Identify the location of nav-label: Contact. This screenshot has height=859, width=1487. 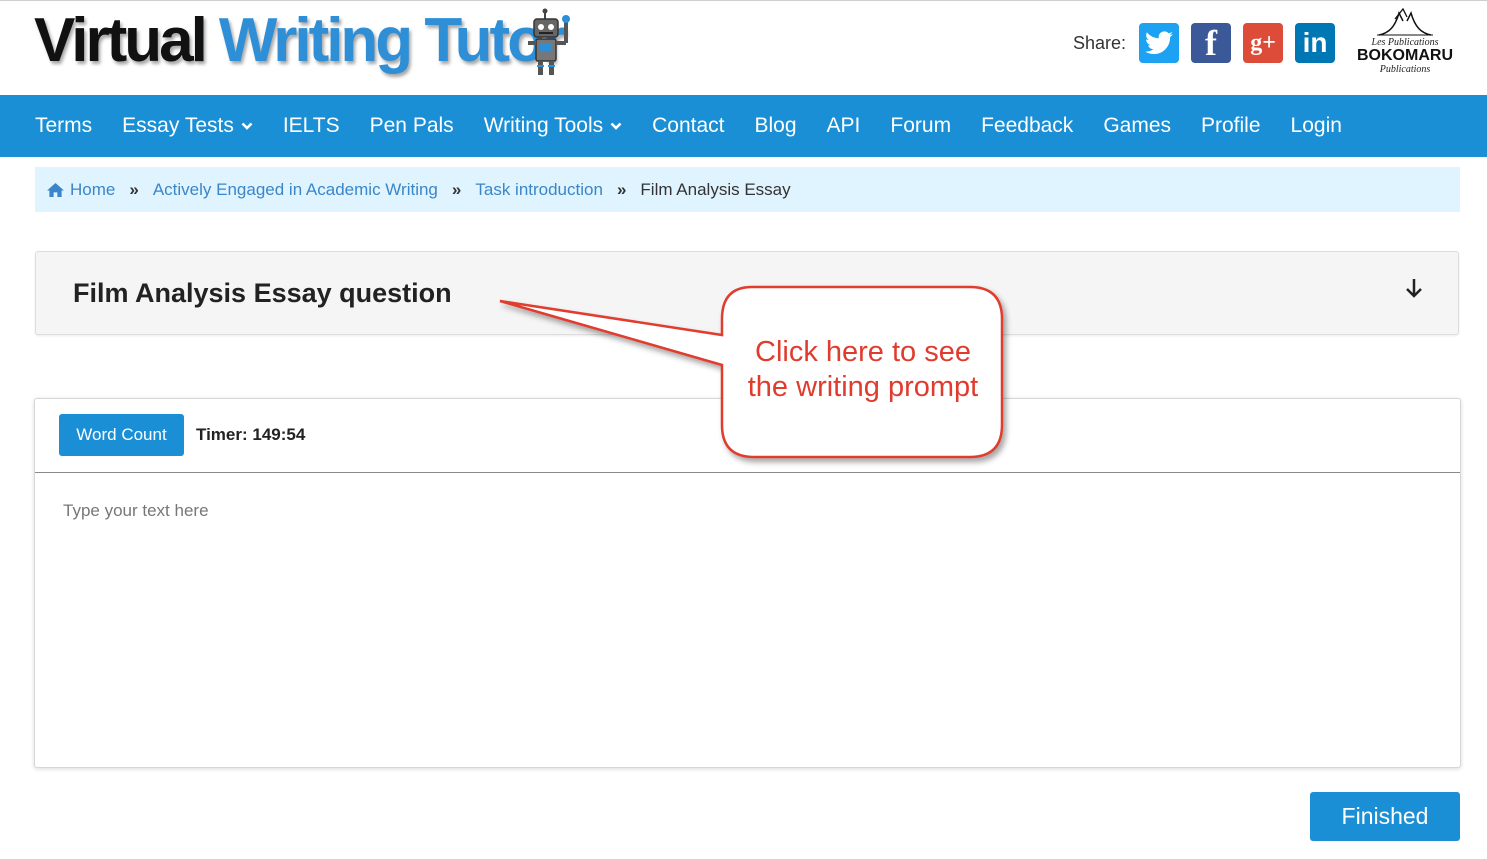
(688, 125).